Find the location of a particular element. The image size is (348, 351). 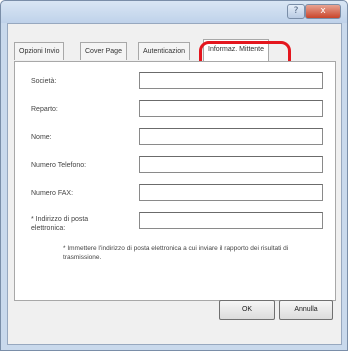

numero-fax-field is located at coordinates (231, 192).